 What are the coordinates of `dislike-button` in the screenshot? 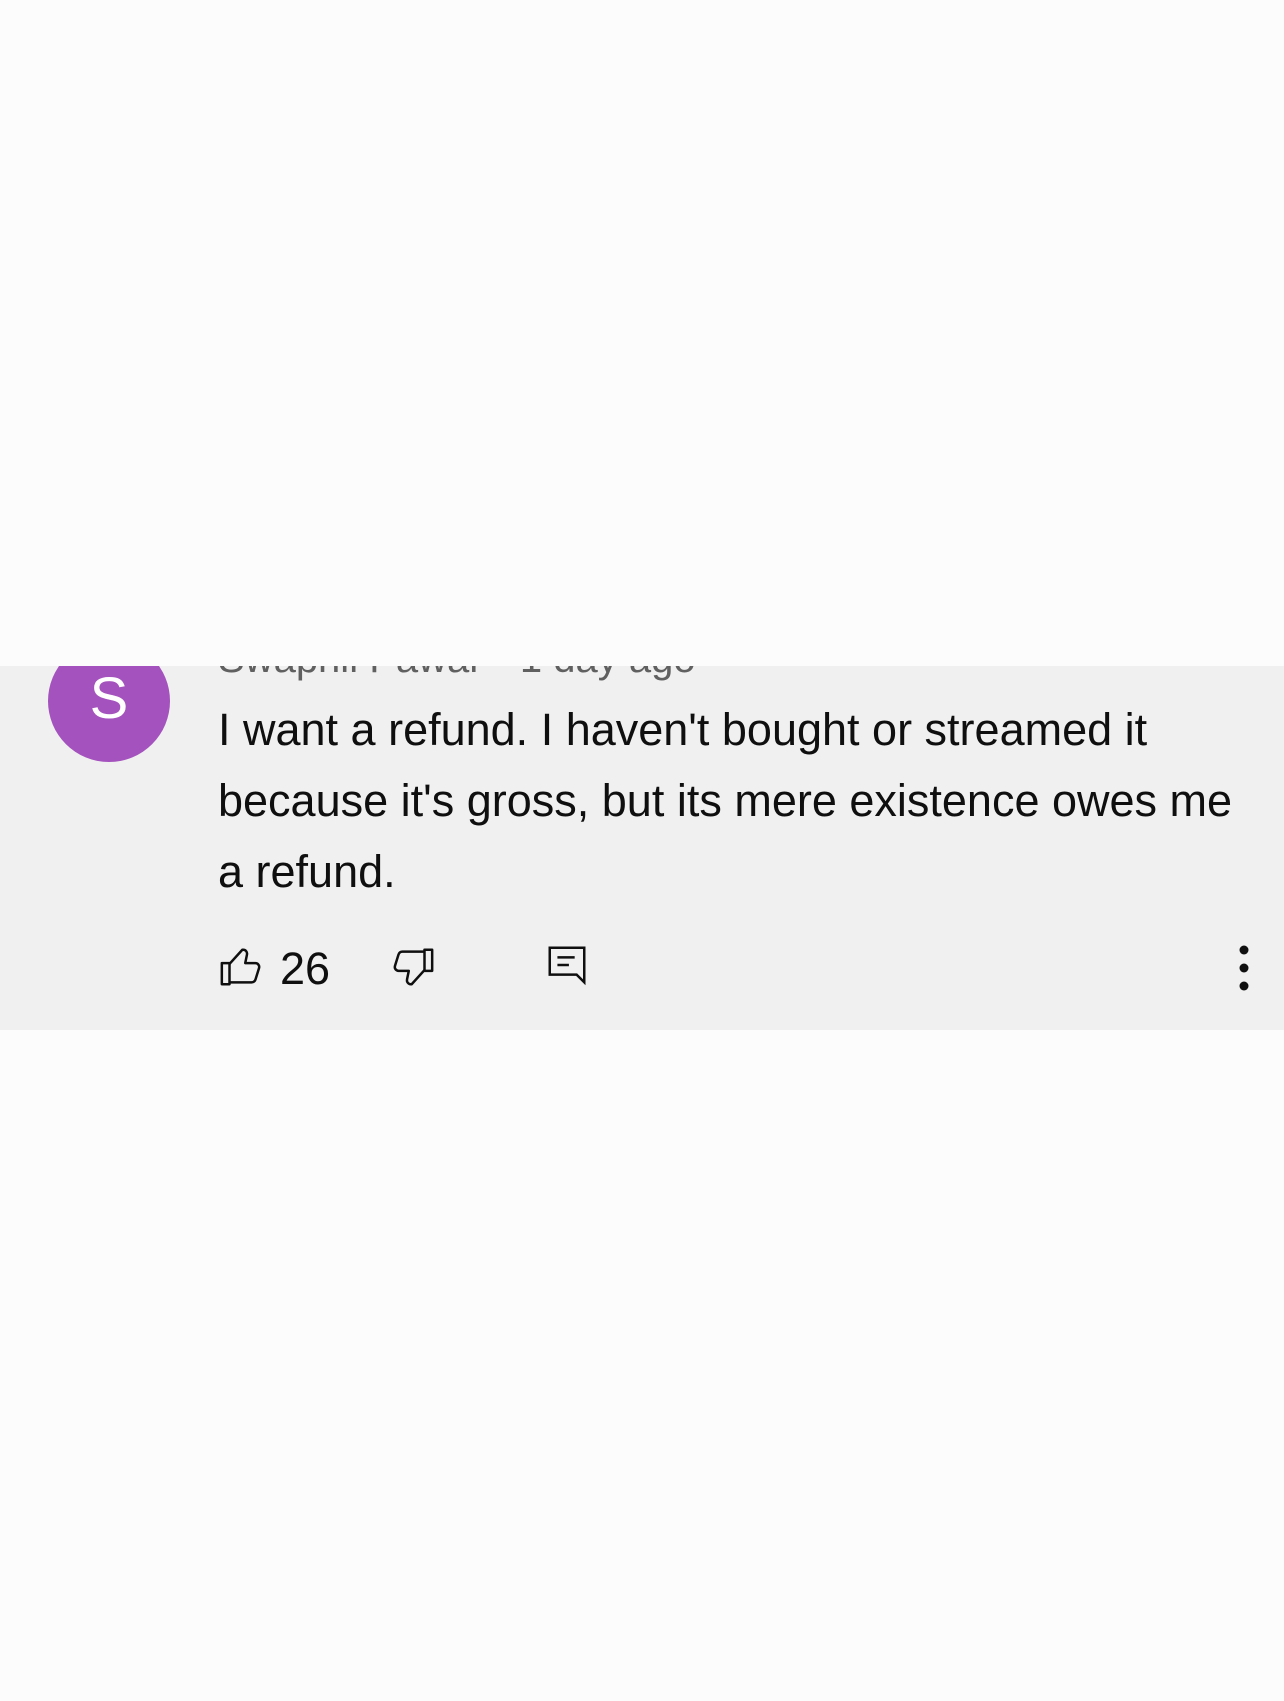 It's located at (413, 967).